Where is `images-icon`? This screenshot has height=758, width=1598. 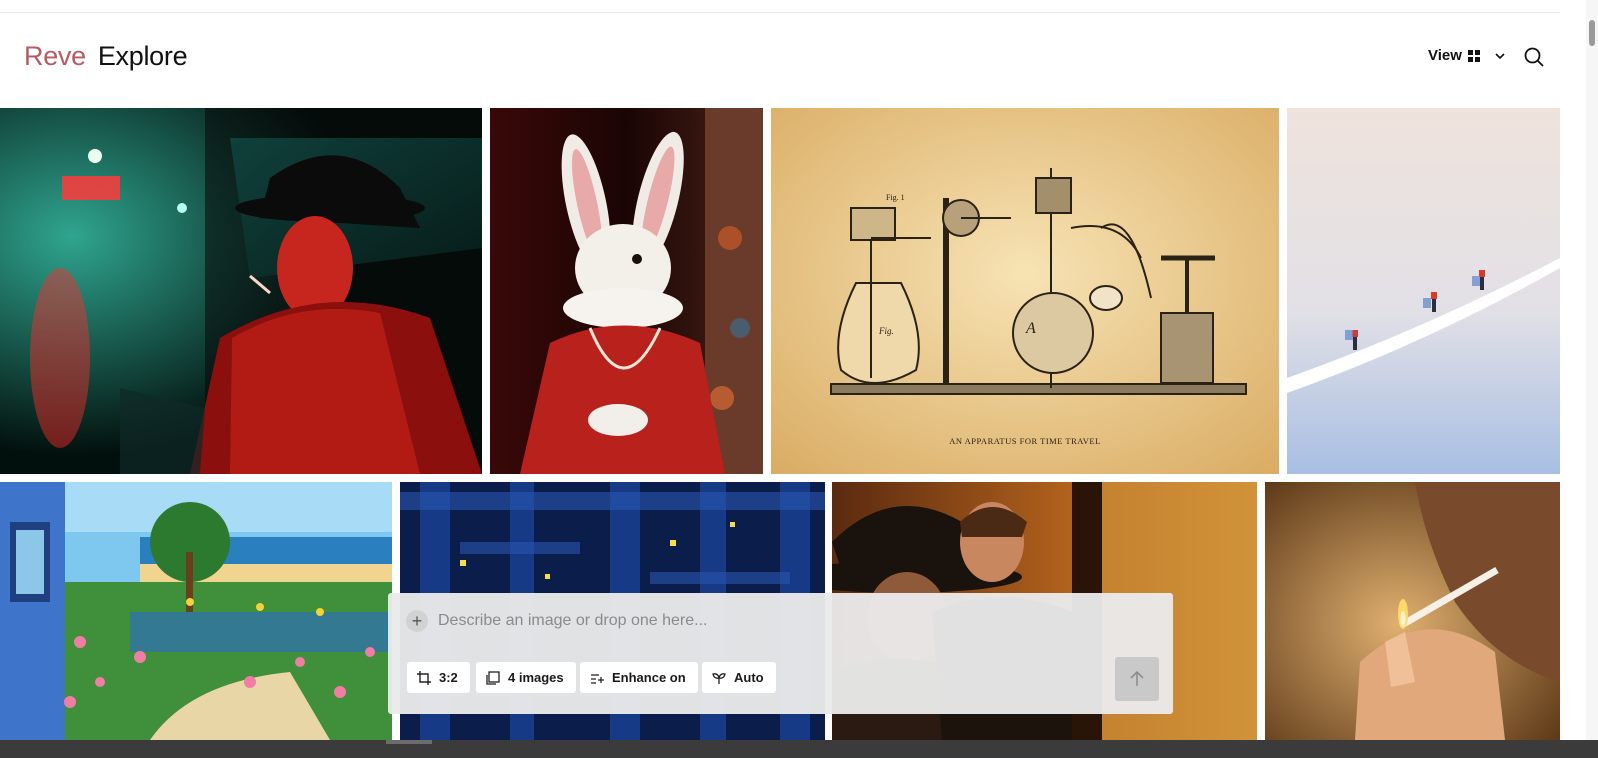
images-icon is located at coordinates (493, 677).